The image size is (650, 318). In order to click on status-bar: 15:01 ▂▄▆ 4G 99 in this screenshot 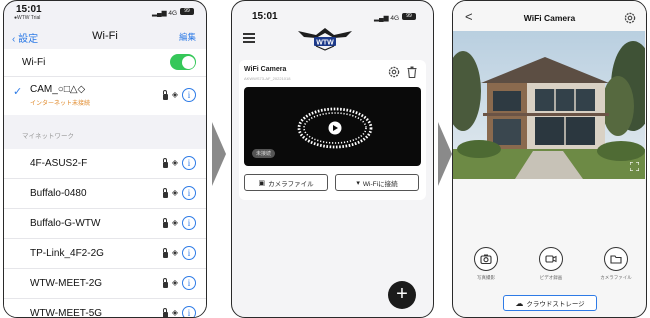, I will do `click(332, 12)`.